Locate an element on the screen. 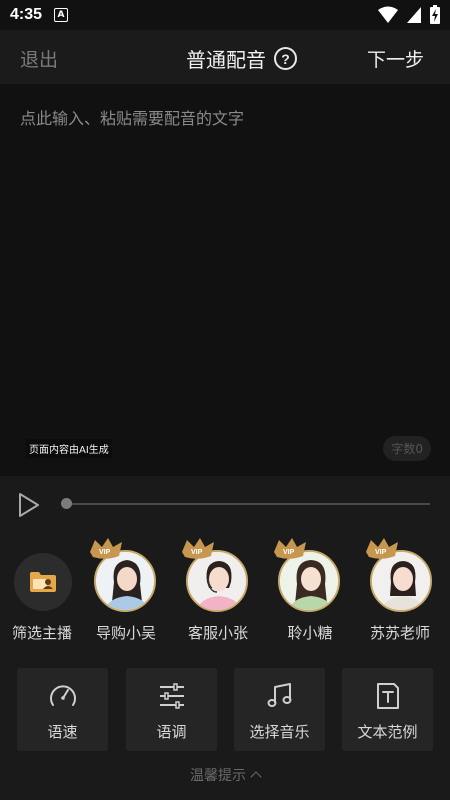  voice-item-2: VIP 客服小张 is located at coordinates (218, 594).